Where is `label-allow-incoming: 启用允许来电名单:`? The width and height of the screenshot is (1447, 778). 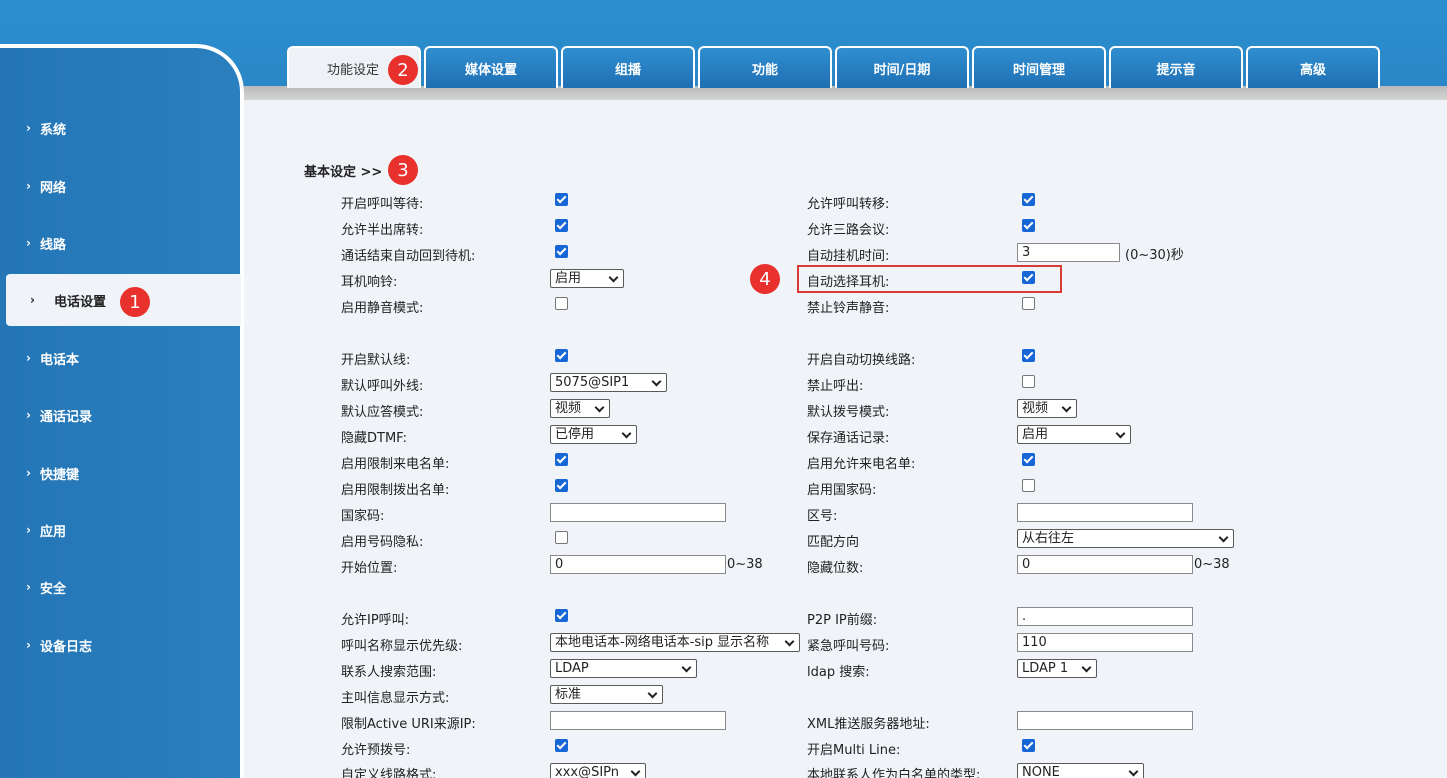
label-allow-incoming: 启用允许来电名单: is located at coordinates (861, 464).